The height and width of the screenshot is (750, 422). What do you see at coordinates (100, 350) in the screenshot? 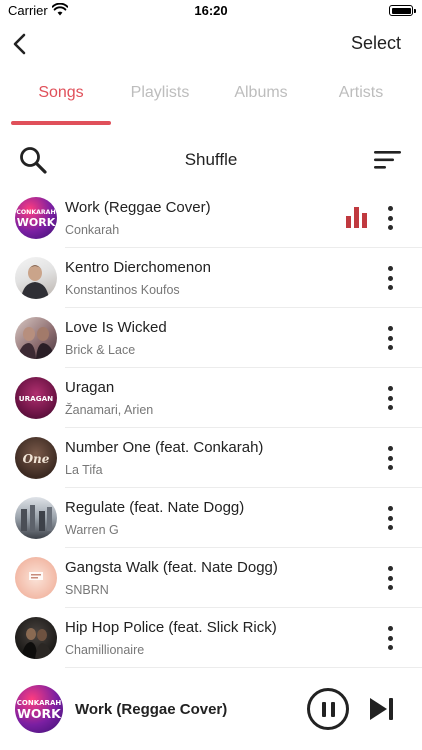
I see `song-artist: Brick & Lace` at bounding box center [100, 350].